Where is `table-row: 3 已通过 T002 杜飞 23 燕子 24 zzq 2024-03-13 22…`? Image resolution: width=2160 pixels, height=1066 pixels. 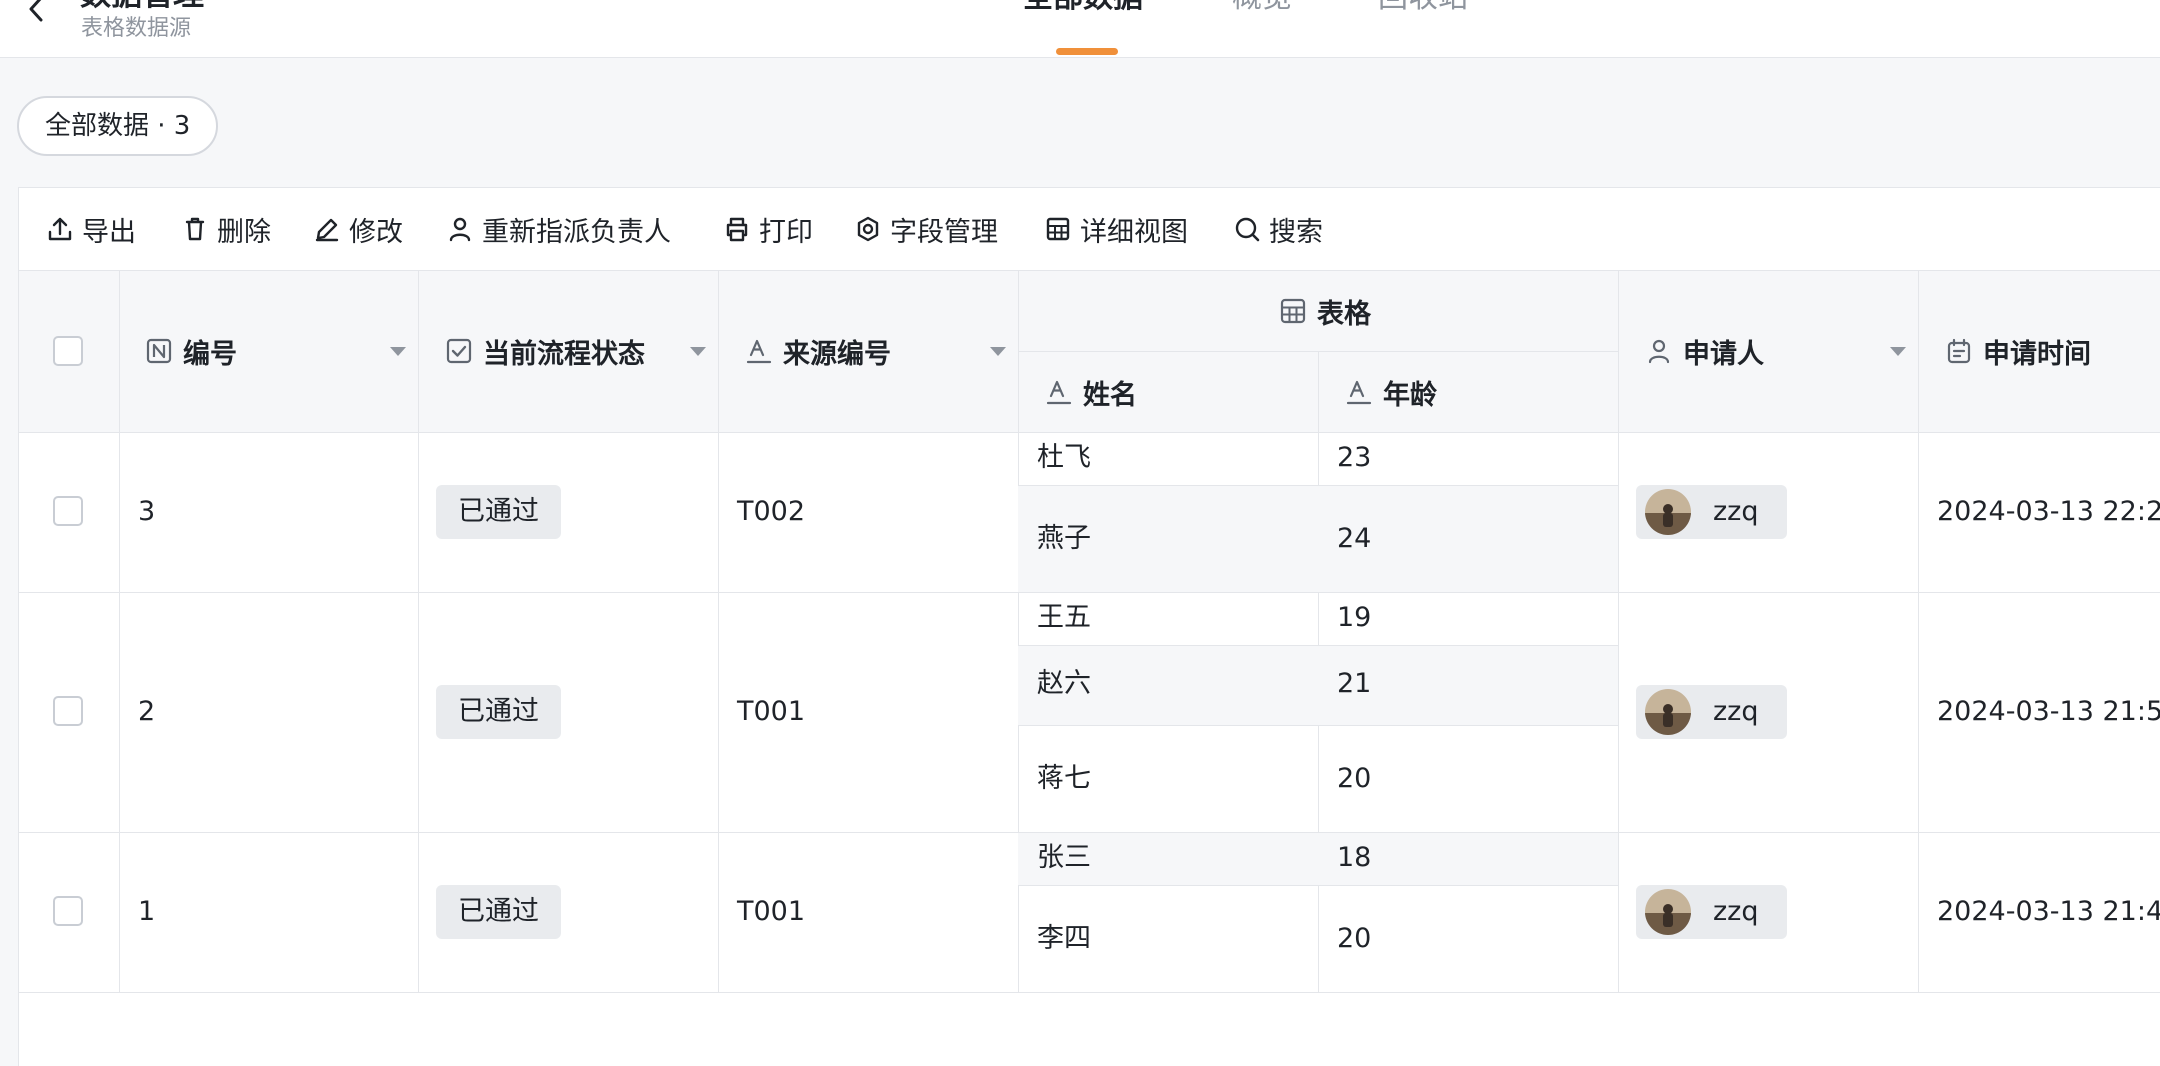
table-row: 3 已通过 T002 杜飞 23 燕子 24 zzq 2024-03-13 22… is located at coordinates (1089, 512).